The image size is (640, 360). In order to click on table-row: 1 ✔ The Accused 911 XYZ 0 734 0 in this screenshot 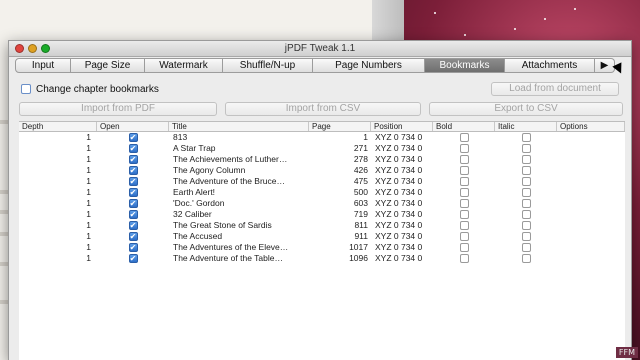, I will do `click(322, 236)`.